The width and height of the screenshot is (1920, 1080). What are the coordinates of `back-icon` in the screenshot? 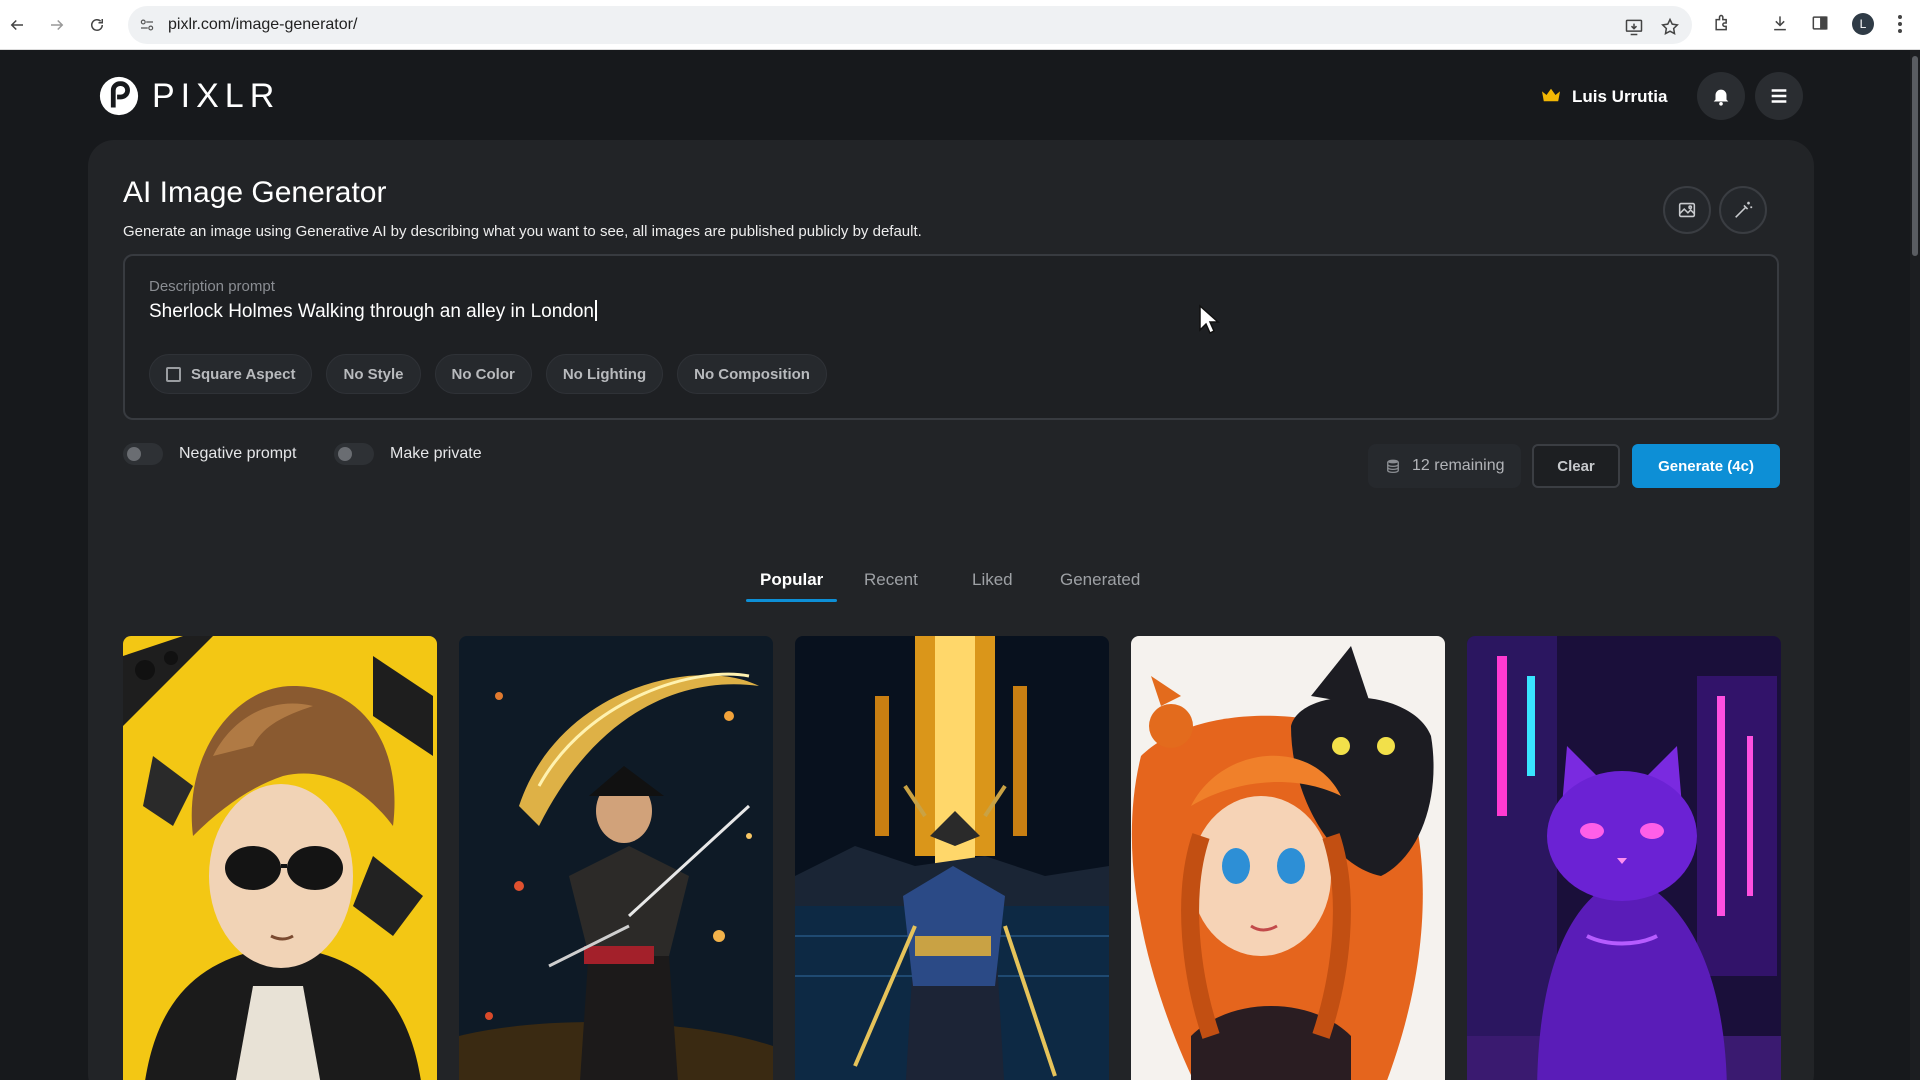 It's located at (17, 25).